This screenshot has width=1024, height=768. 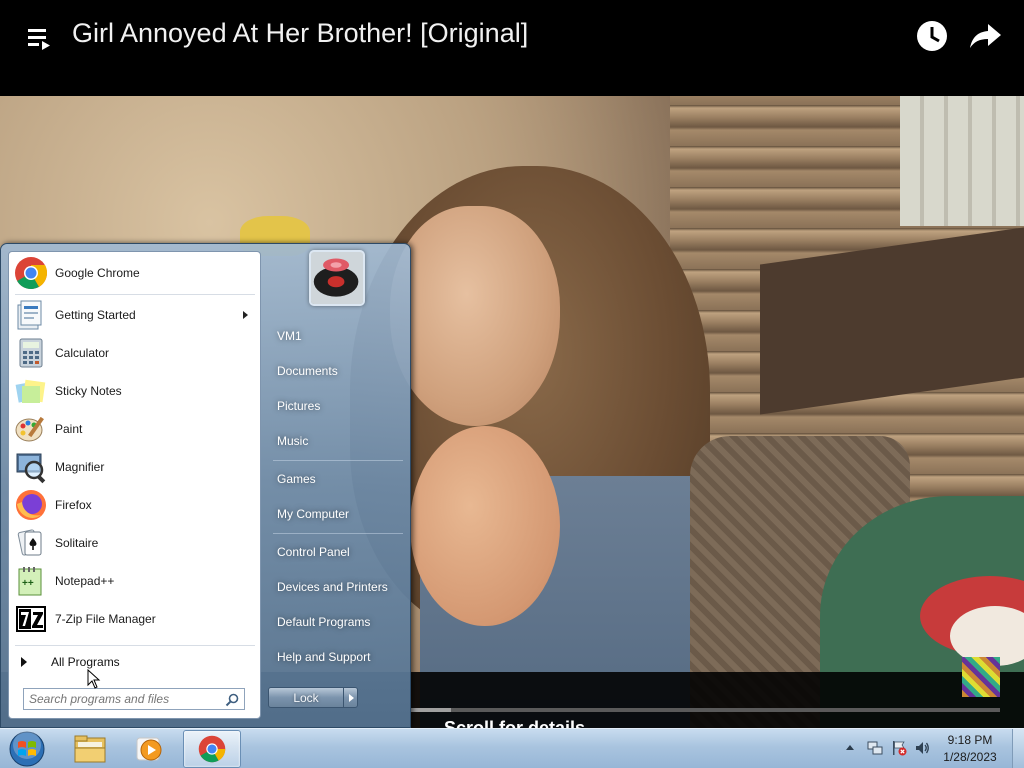 I want to click on video-frame-face, so click(x=475, y=316).